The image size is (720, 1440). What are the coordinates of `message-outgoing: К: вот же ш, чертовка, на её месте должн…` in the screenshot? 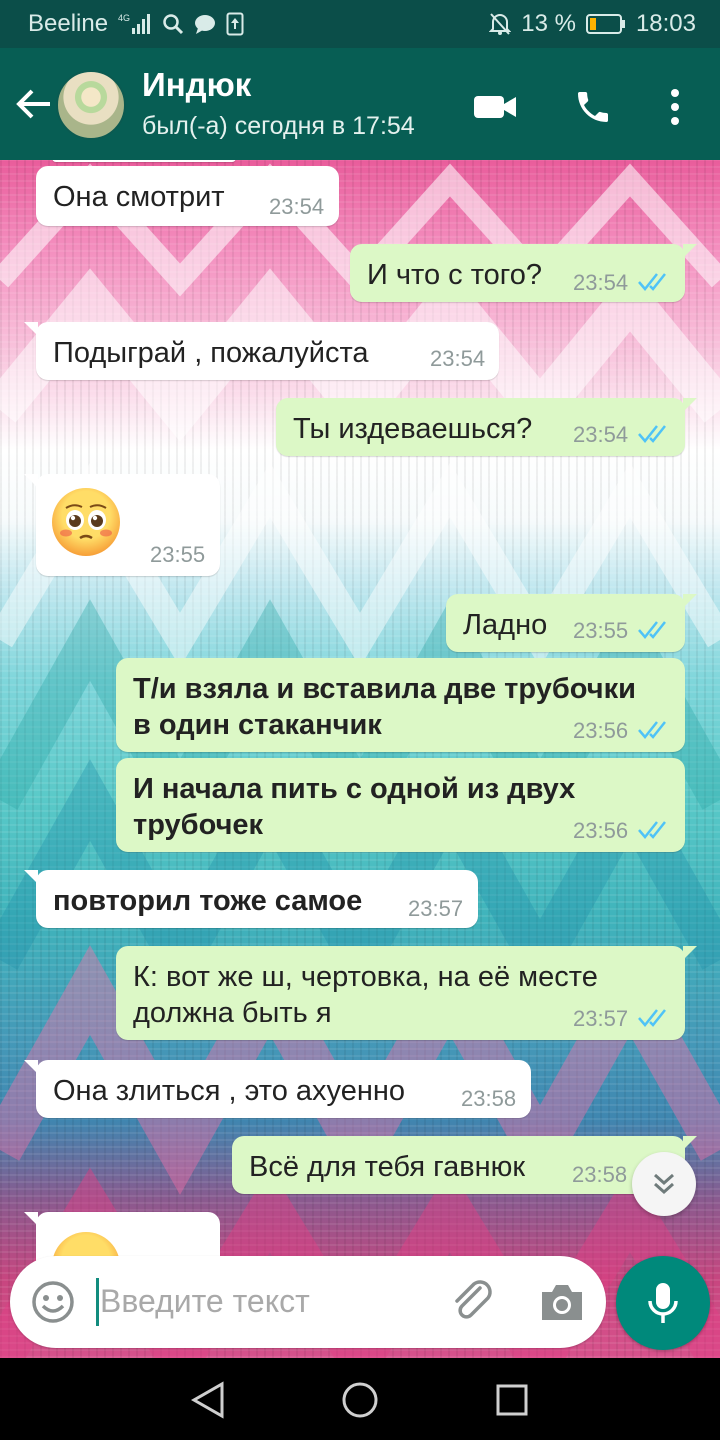 It's located at (406, 993).